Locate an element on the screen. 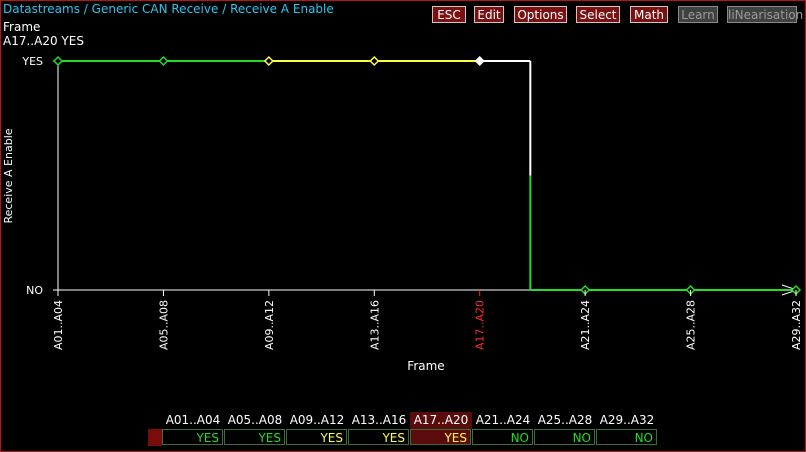 This screenshot has height=452, width=806. table-header-cell: A05..A08 is located at coordinates (255, 420).